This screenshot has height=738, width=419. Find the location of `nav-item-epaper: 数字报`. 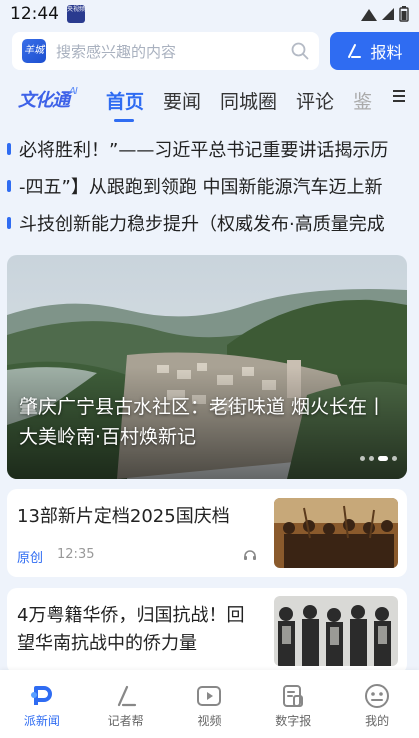

nav-item-epaper: 数字报 is located at coordinates (293, 709).